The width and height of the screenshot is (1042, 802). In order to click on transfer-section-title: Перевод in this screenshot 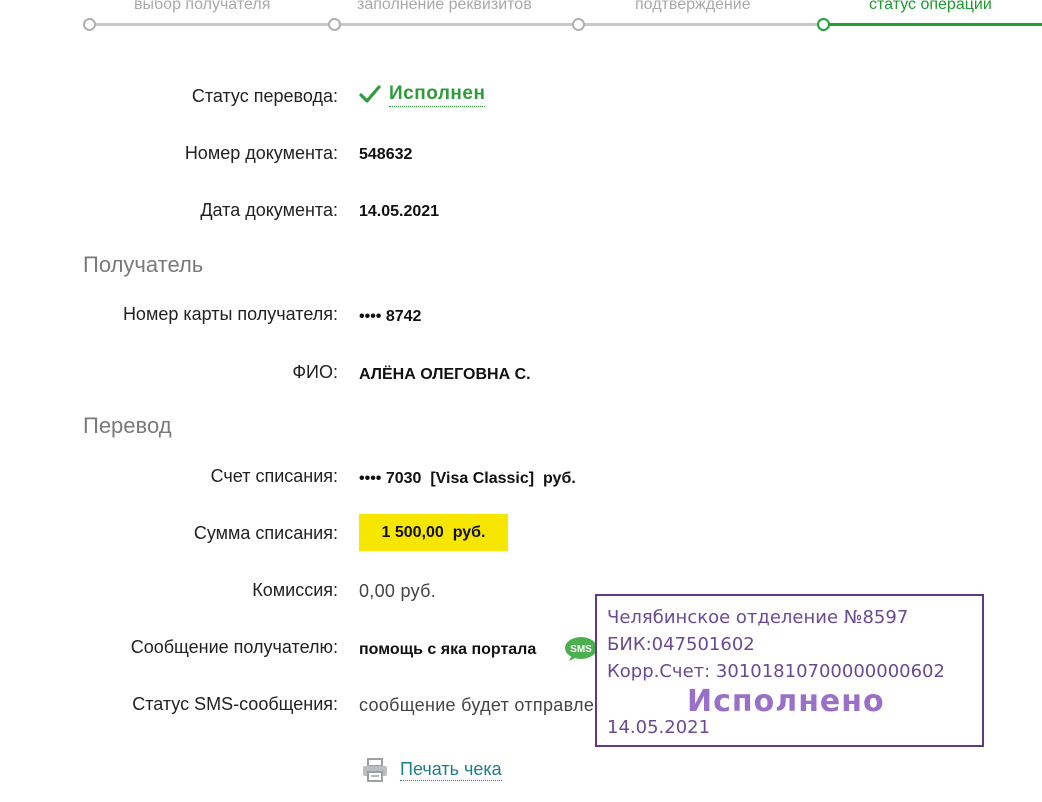, I will do `click(127, 425)`.